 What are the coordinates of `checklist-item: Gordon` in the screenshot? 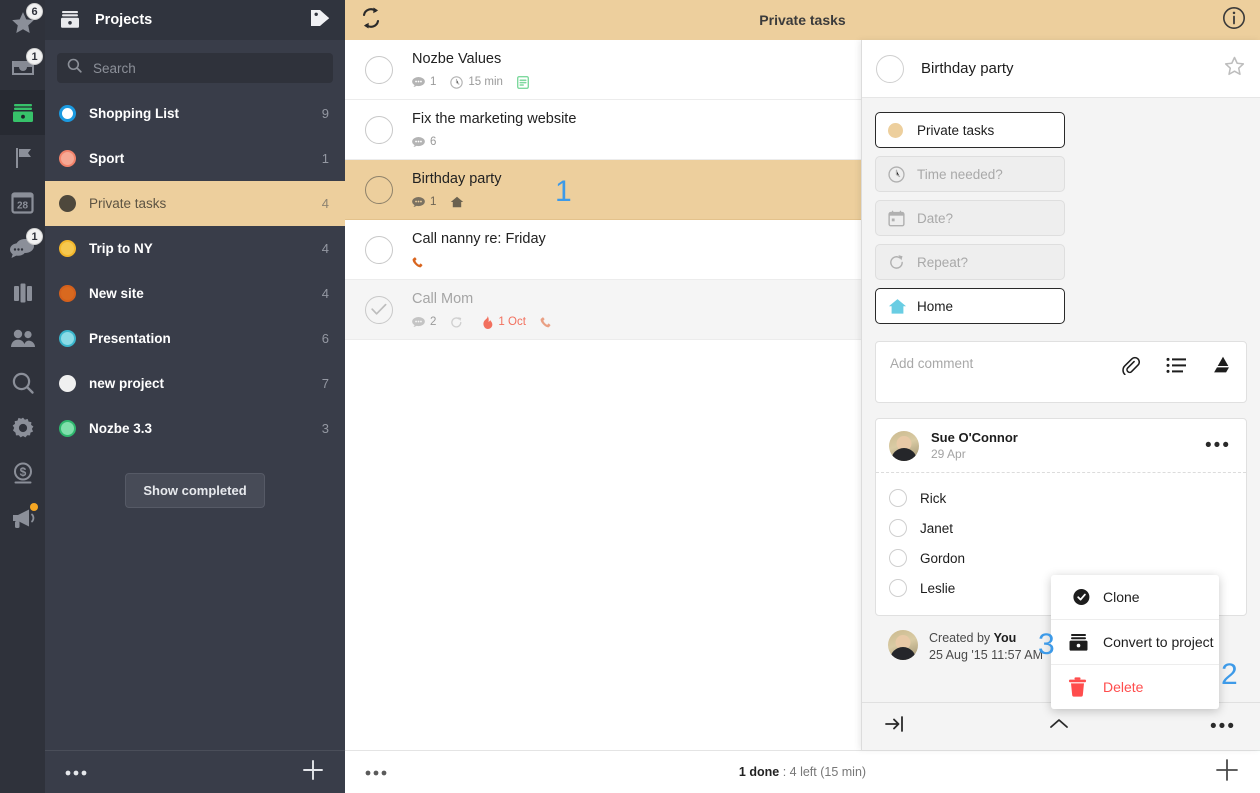 It's located at (1061, 558).